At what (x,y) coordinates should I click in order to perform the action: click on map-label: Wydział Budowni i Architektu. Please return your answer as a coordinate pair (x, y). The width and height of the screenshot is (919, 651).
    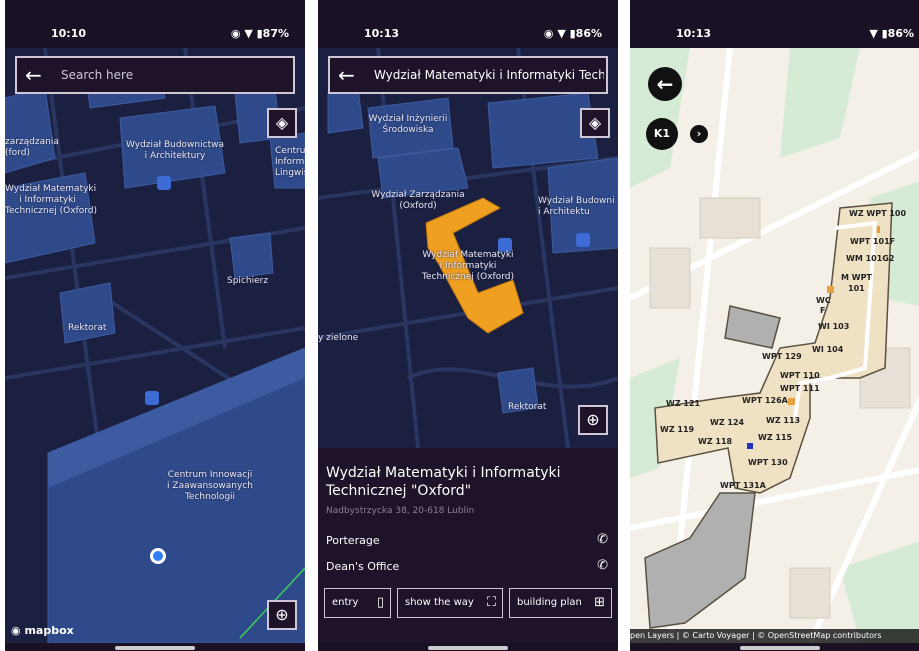
    Looking at the image, I should click on (576, 206).